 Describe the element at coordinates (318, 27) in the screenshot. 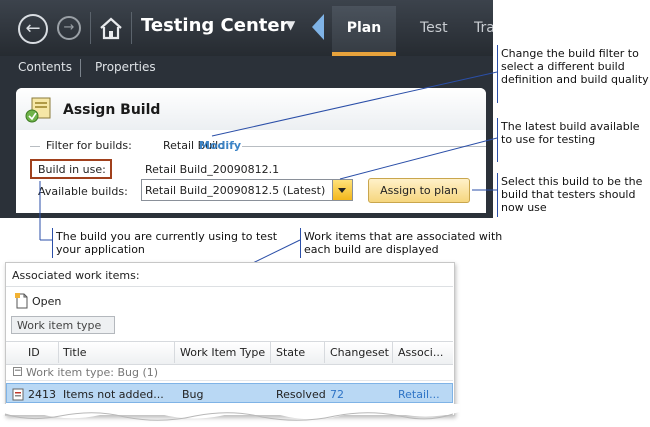

I see `nav-back-arrow-icon` at that location.